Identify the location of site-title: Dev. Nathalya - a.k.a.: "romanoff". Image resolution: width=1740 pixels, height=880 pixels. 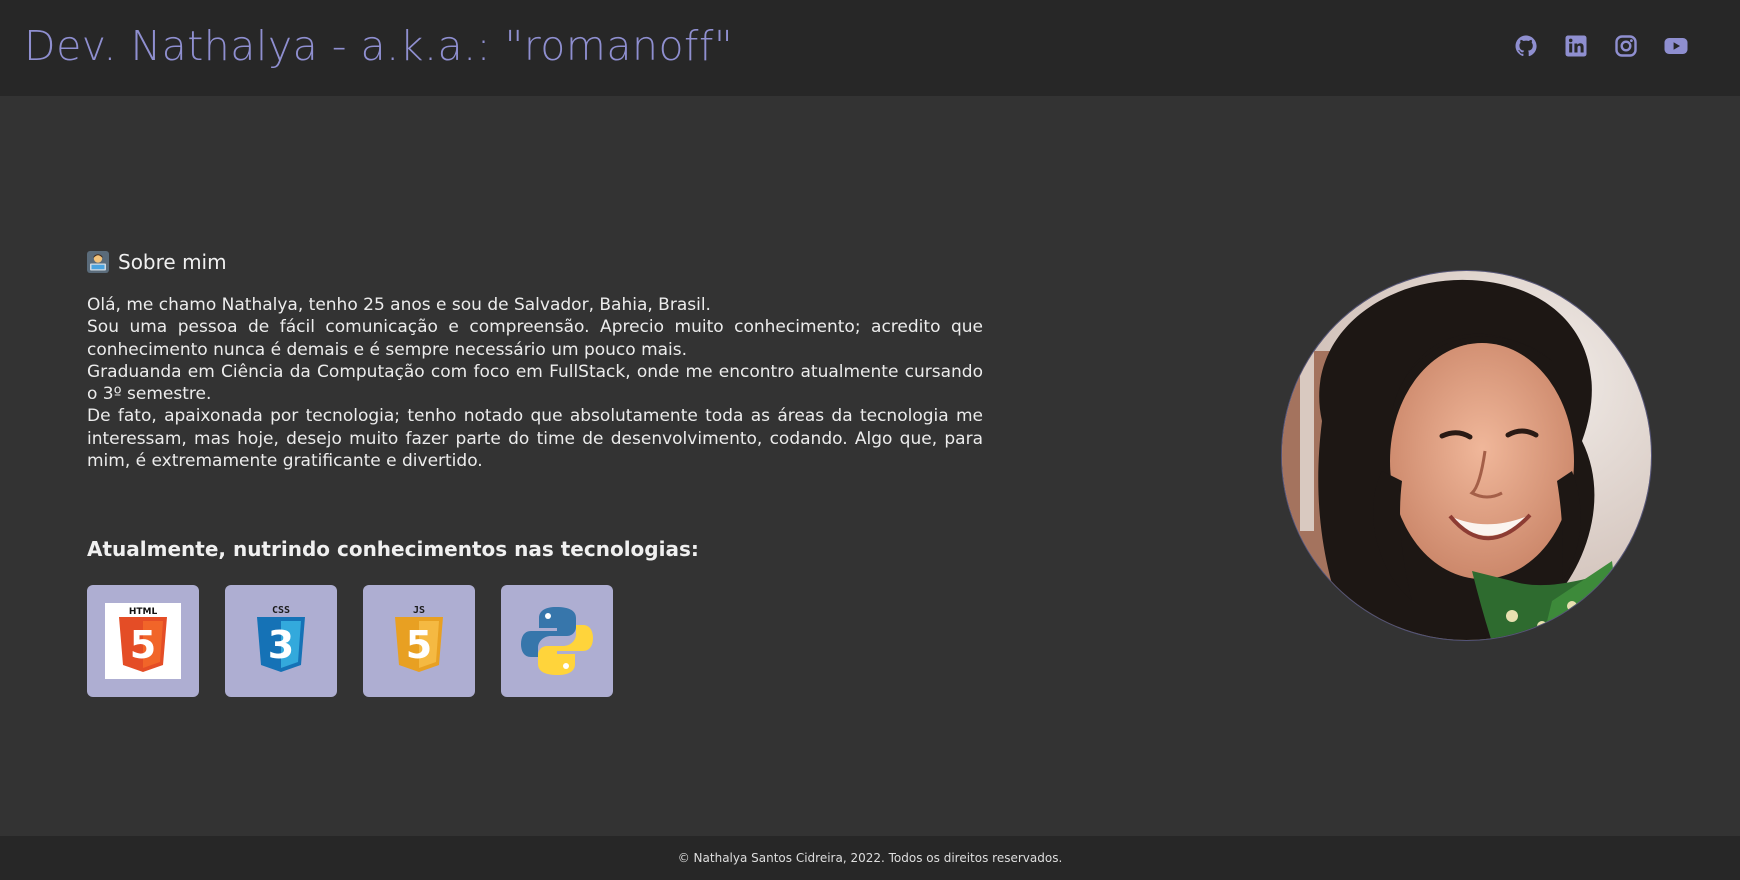
(379, 46).